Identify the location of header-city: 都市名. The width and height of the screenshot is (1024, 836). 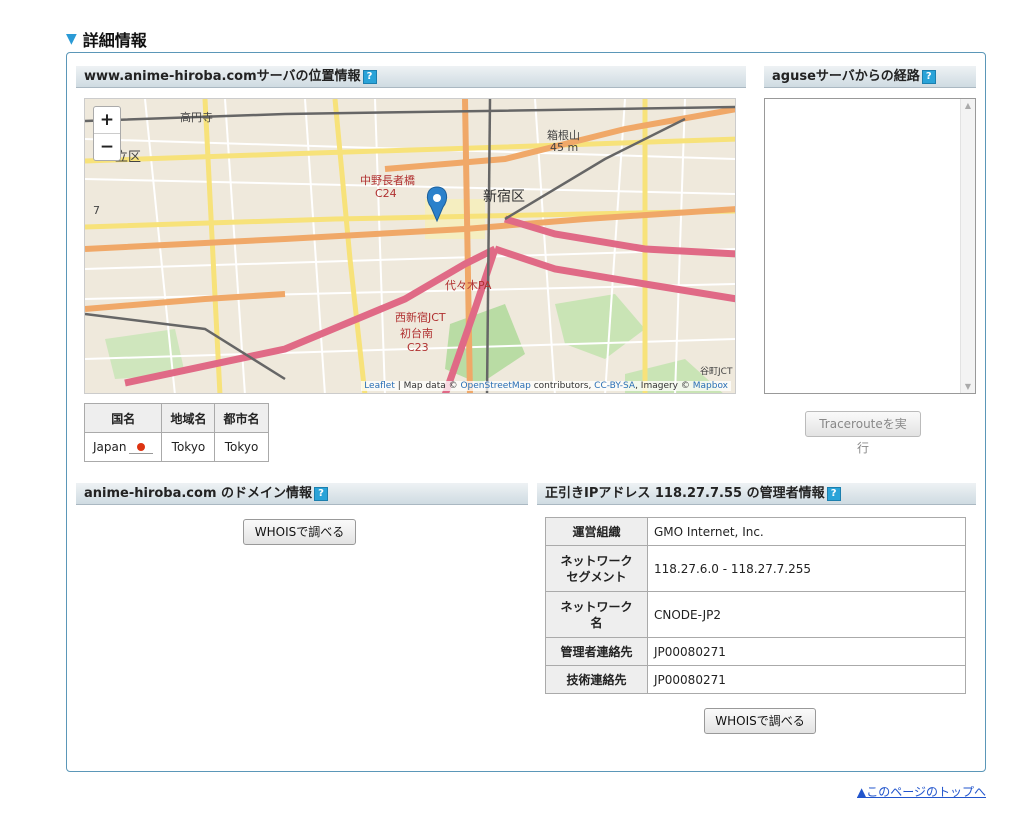
(241, 418).